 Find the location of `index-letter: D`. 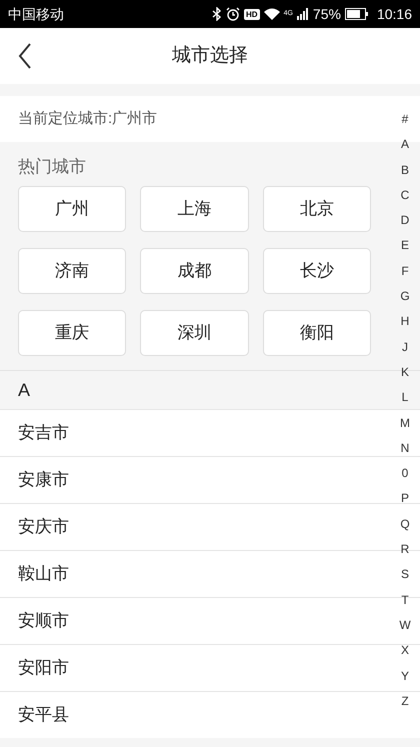

index-letter: D is located at coordinates (405, 221).